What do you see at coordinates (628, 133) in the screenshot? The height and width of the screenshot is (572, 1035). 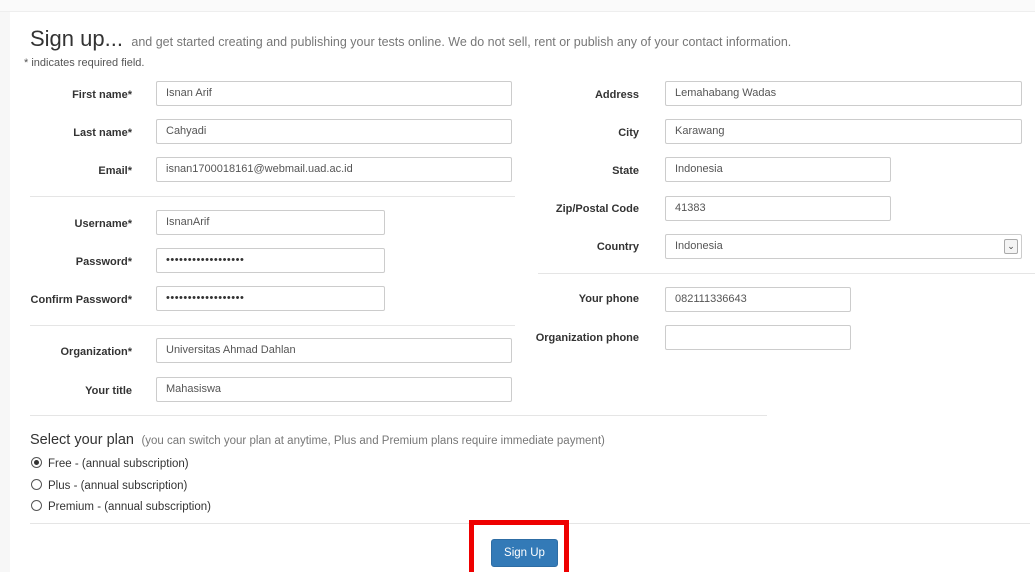 I see `city-label: City` at bounding box center [628, 133].